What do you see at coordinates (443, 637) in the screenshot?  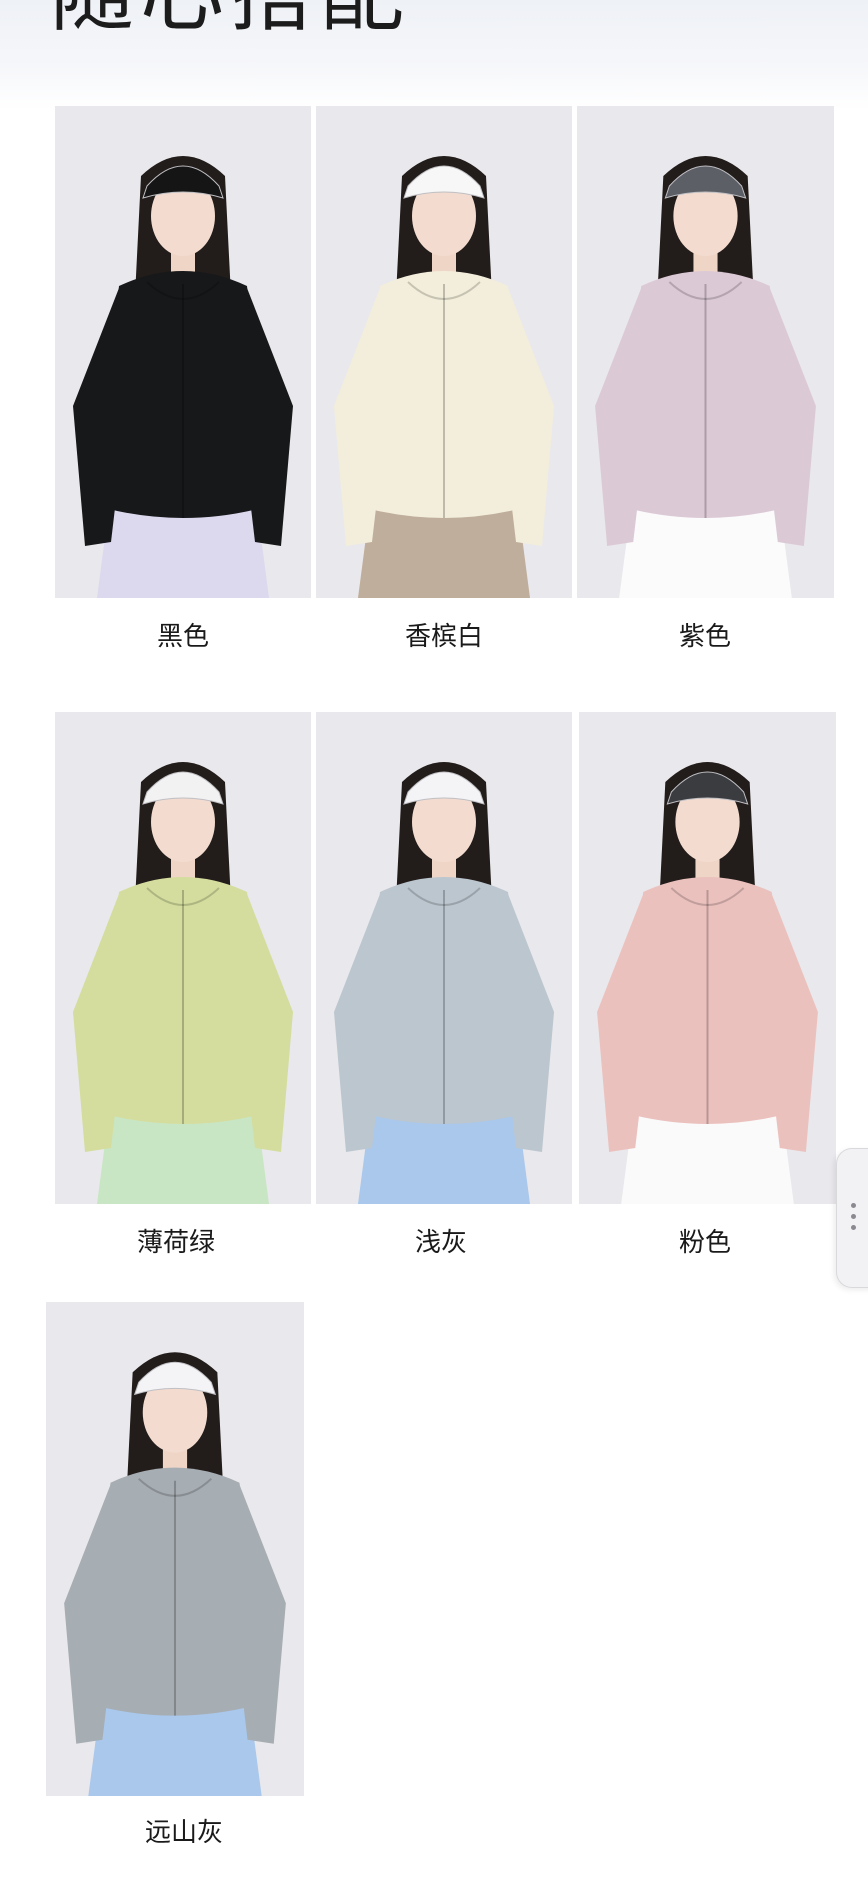 I see `product-color-label: 香槟白` at bounding box center [443, 637].